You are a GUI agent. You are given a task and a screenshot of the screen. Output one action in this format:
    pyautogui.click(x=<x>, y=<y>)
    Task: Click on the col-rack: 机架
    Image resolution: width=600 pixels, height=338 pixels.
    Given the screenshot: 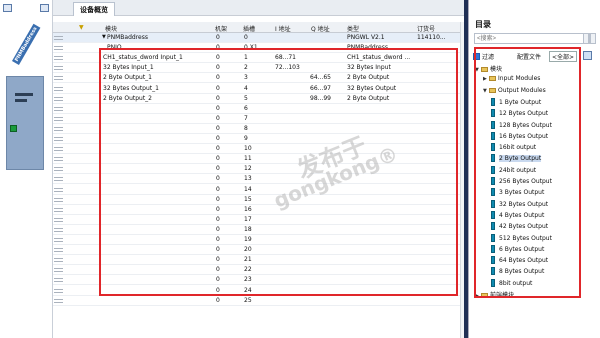 What is the action you would take?
    pyautogui.click(x=221, y=28)
    